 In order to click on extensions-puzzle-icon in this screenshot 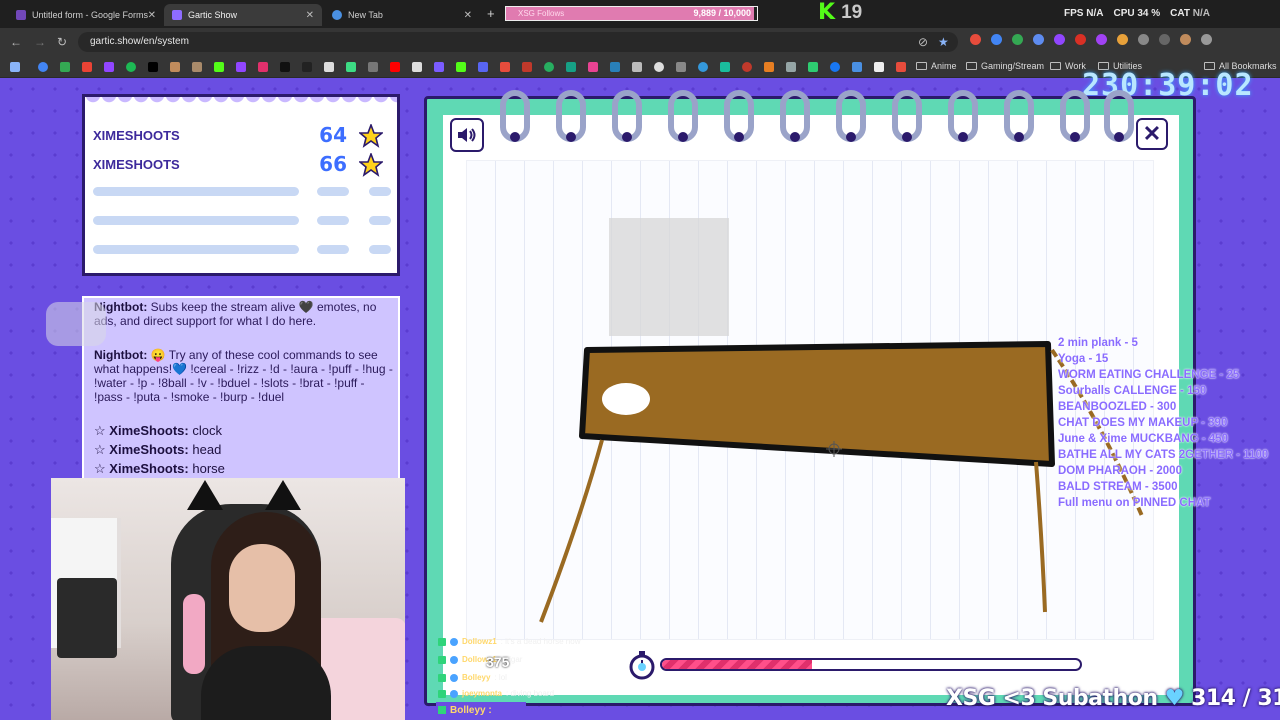, I will do `click(1143, 39)`.